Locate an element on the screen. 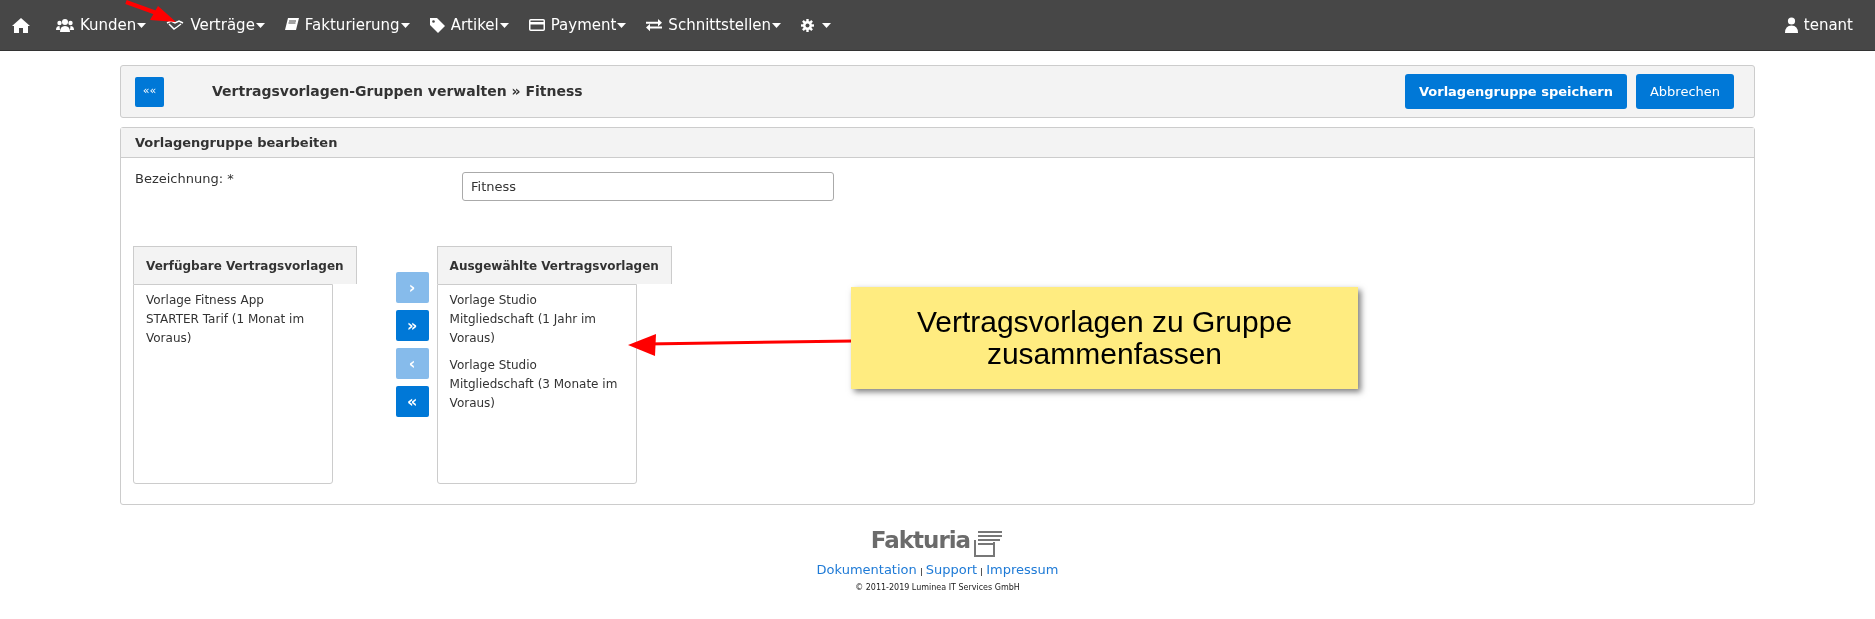 The width and height of the screenshot is (1875, 619). settings-icon is located at coordinates (808, 25).